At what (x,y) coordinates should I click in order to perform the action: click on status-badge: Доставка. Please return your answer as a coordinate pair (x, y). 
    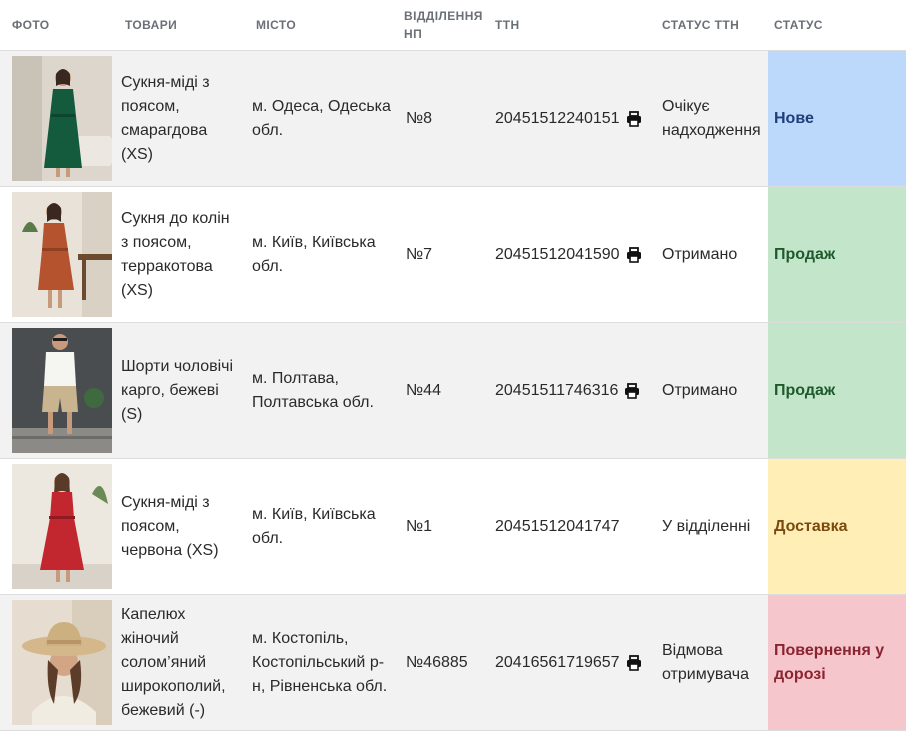
    Looking at the image, I should click on (837, 526).